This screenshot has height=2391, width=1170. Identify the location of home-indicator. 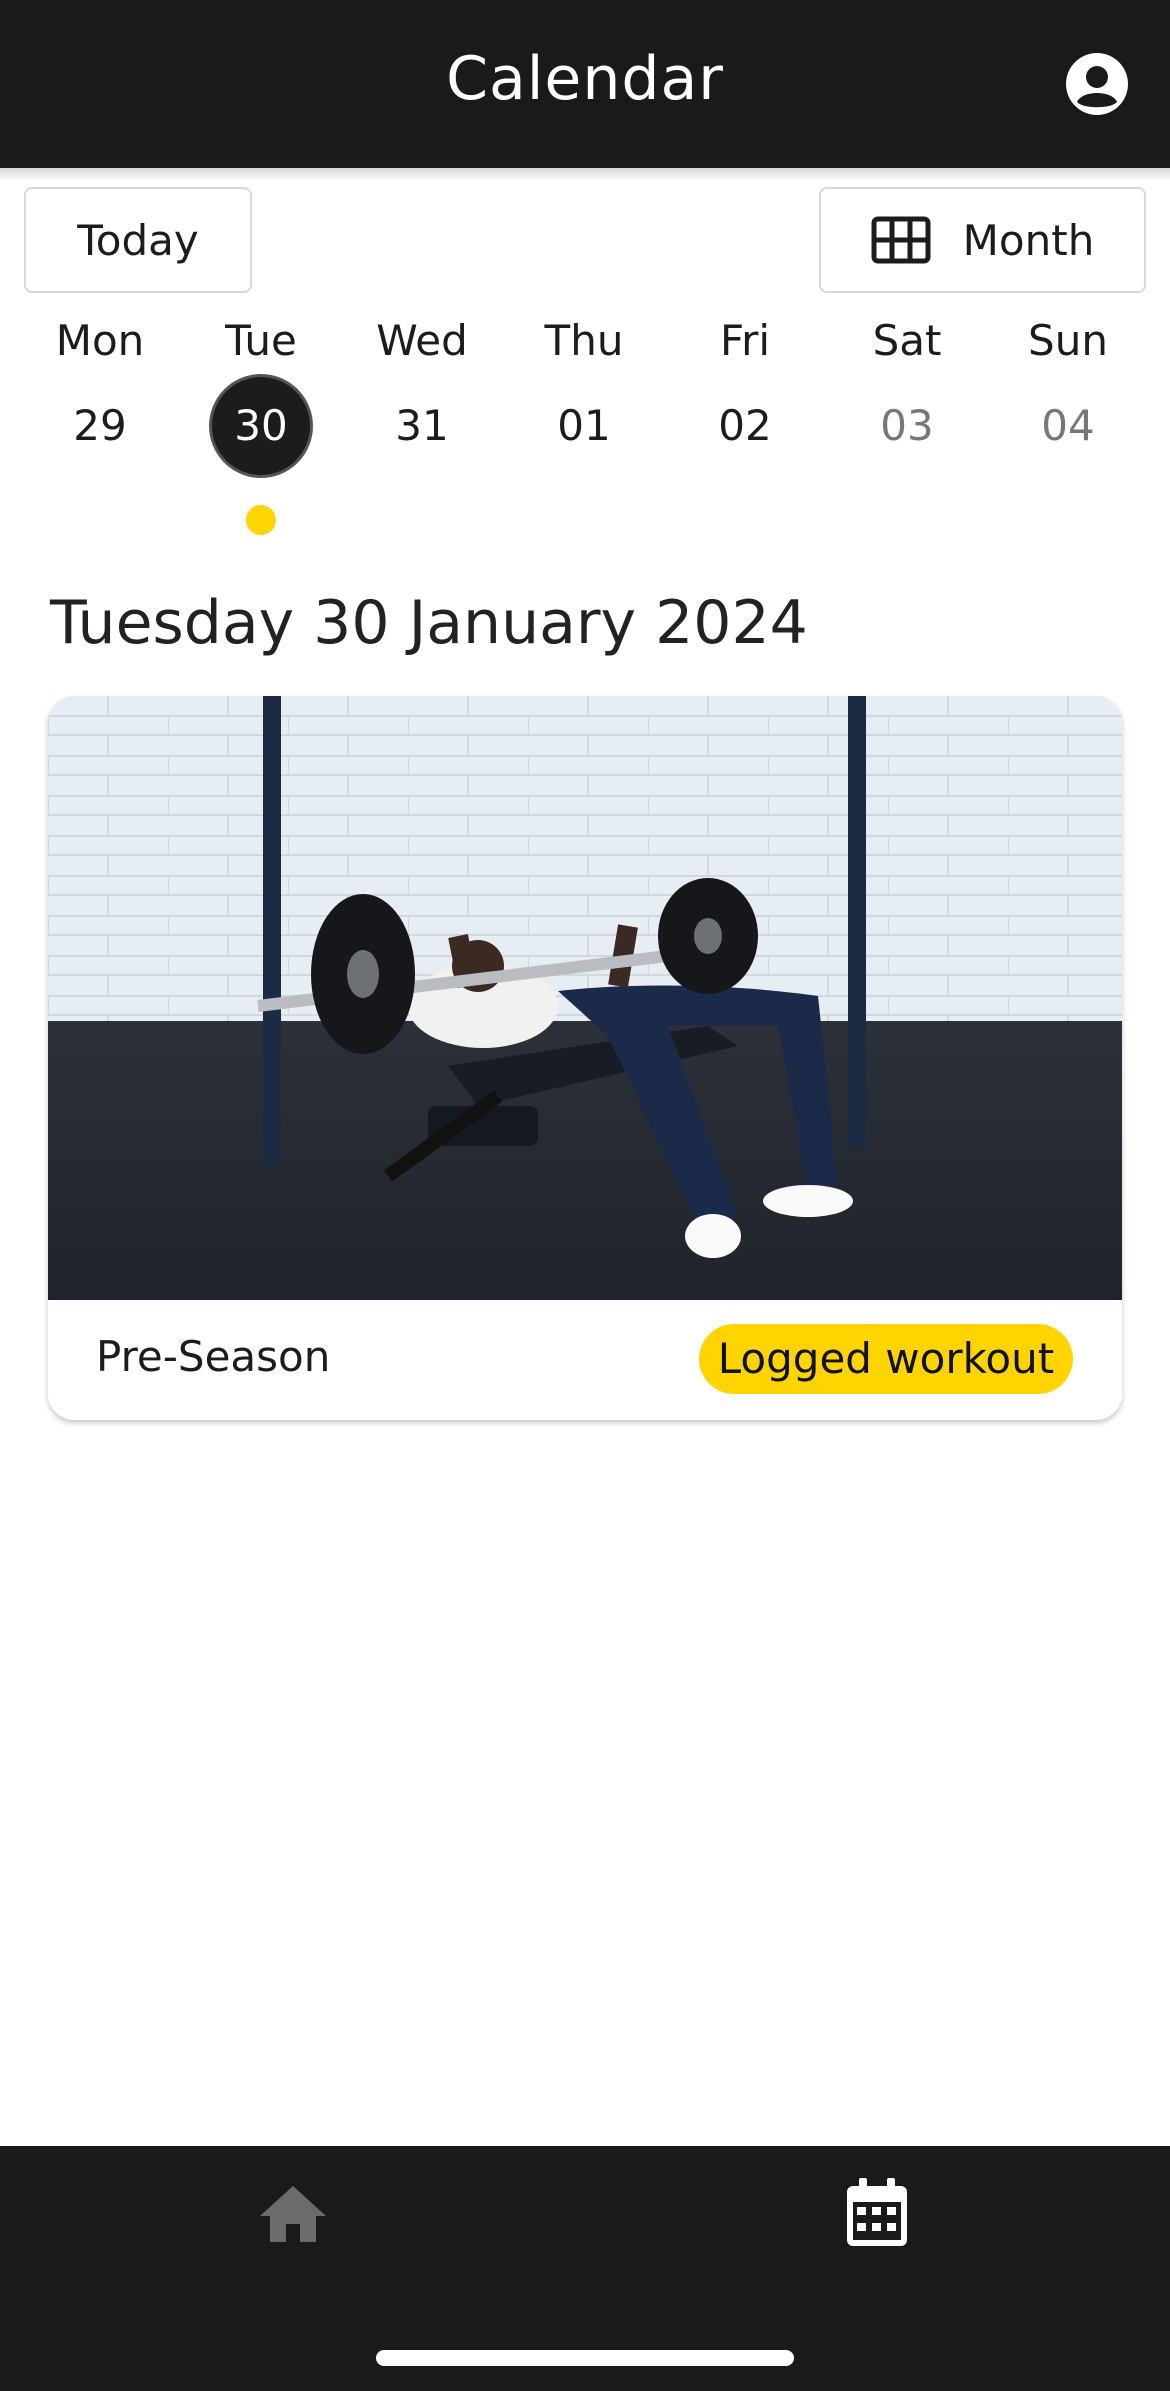
(585, 2358).